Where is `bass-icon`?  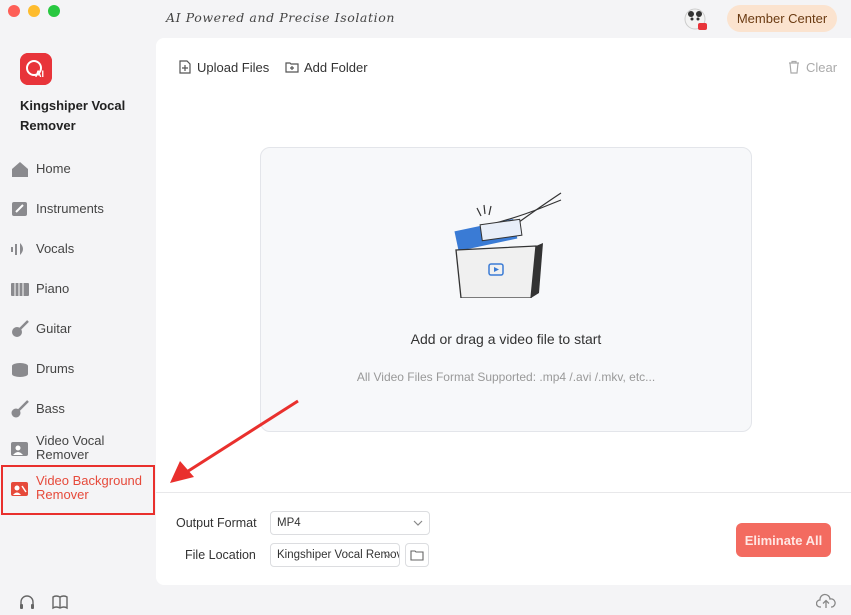
bass-icon is located at coordinates (20, 409).